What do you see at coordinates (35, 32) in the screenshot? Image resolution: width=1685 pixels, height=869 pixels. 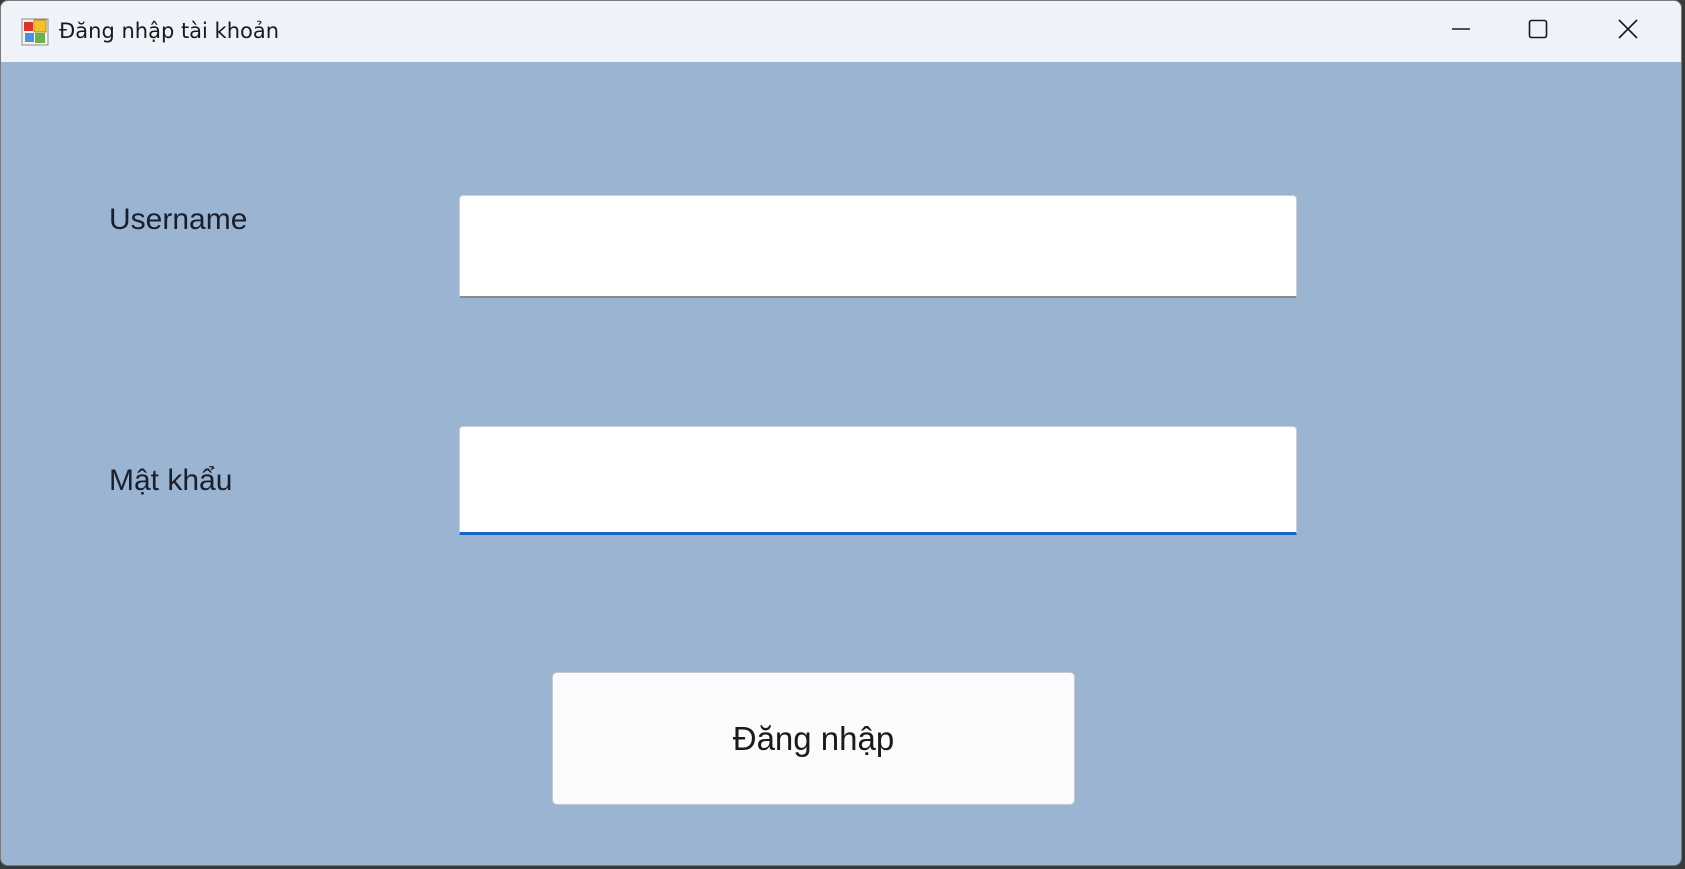 I see `app-icon` at bounding box center [35, 32].